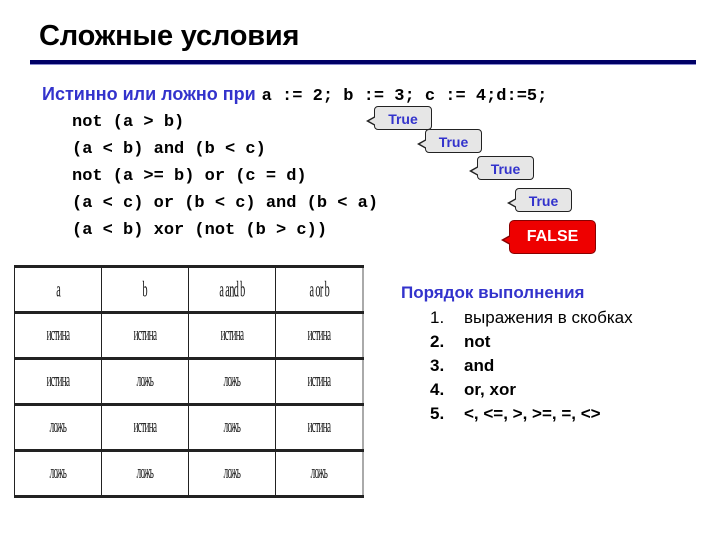 The height and width of the screenshot is (540, 720). I want to click on expression-5: (a < b) xor (not (b > c)), so click(200, 230).